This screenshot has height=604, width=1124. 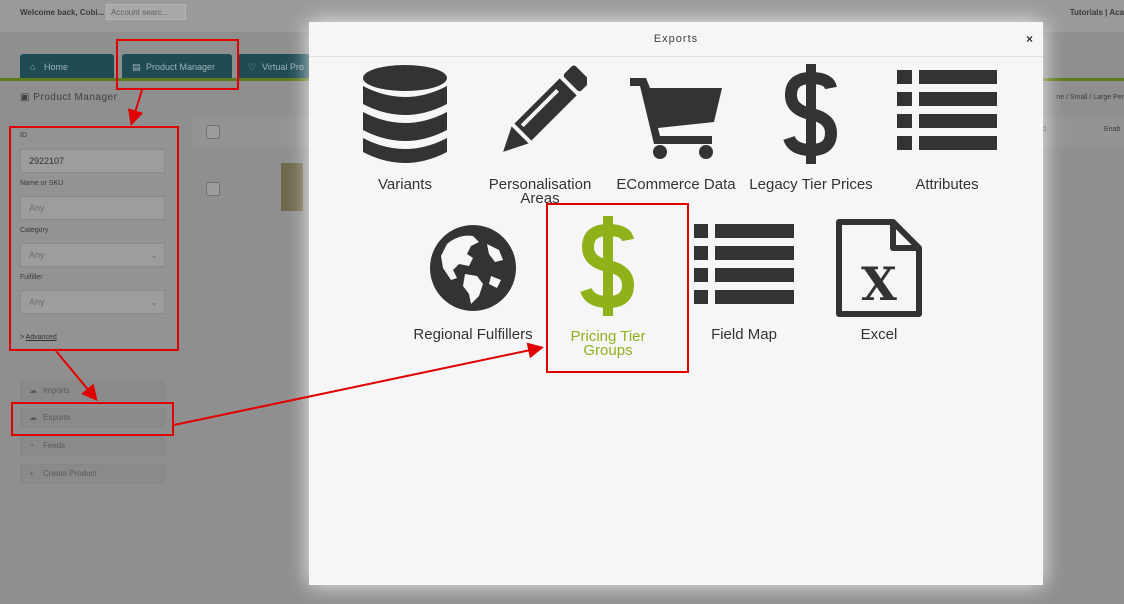 What do you see at coordinates (135, 107) in the screenshot?
I see `arrow-to-filters` at bounding box center [135, 107].